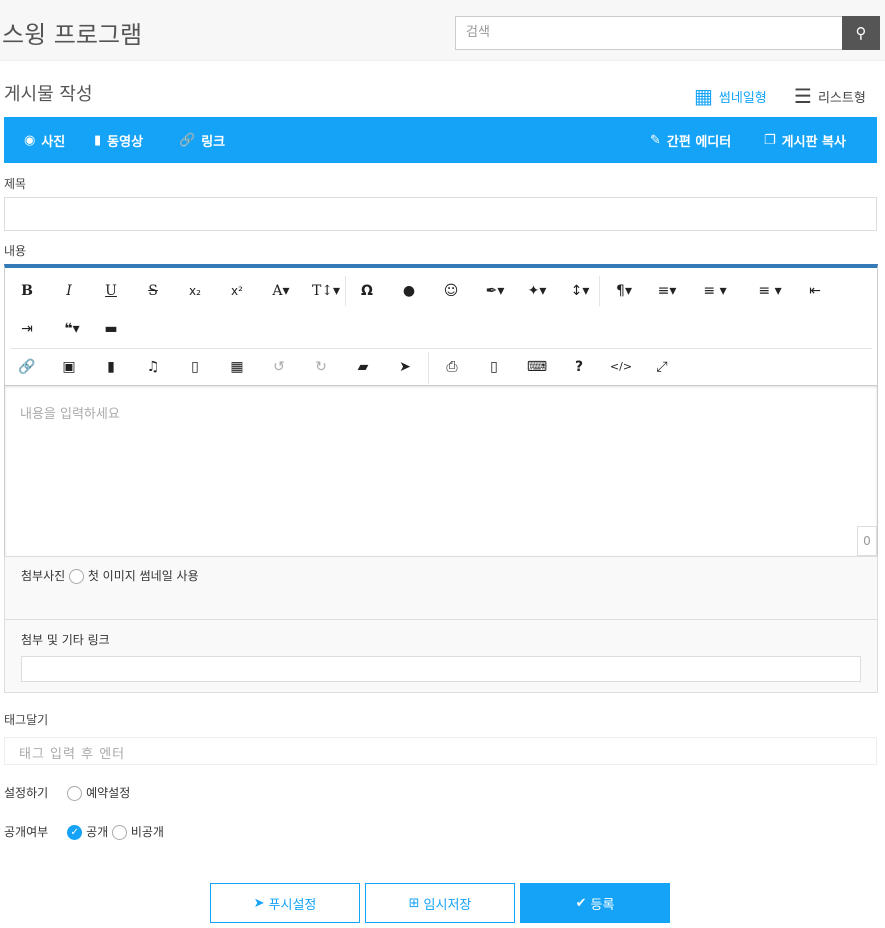 This screenshot has height=928, width=885. I want to click on copy-icon: ❐, so click(770, 140).